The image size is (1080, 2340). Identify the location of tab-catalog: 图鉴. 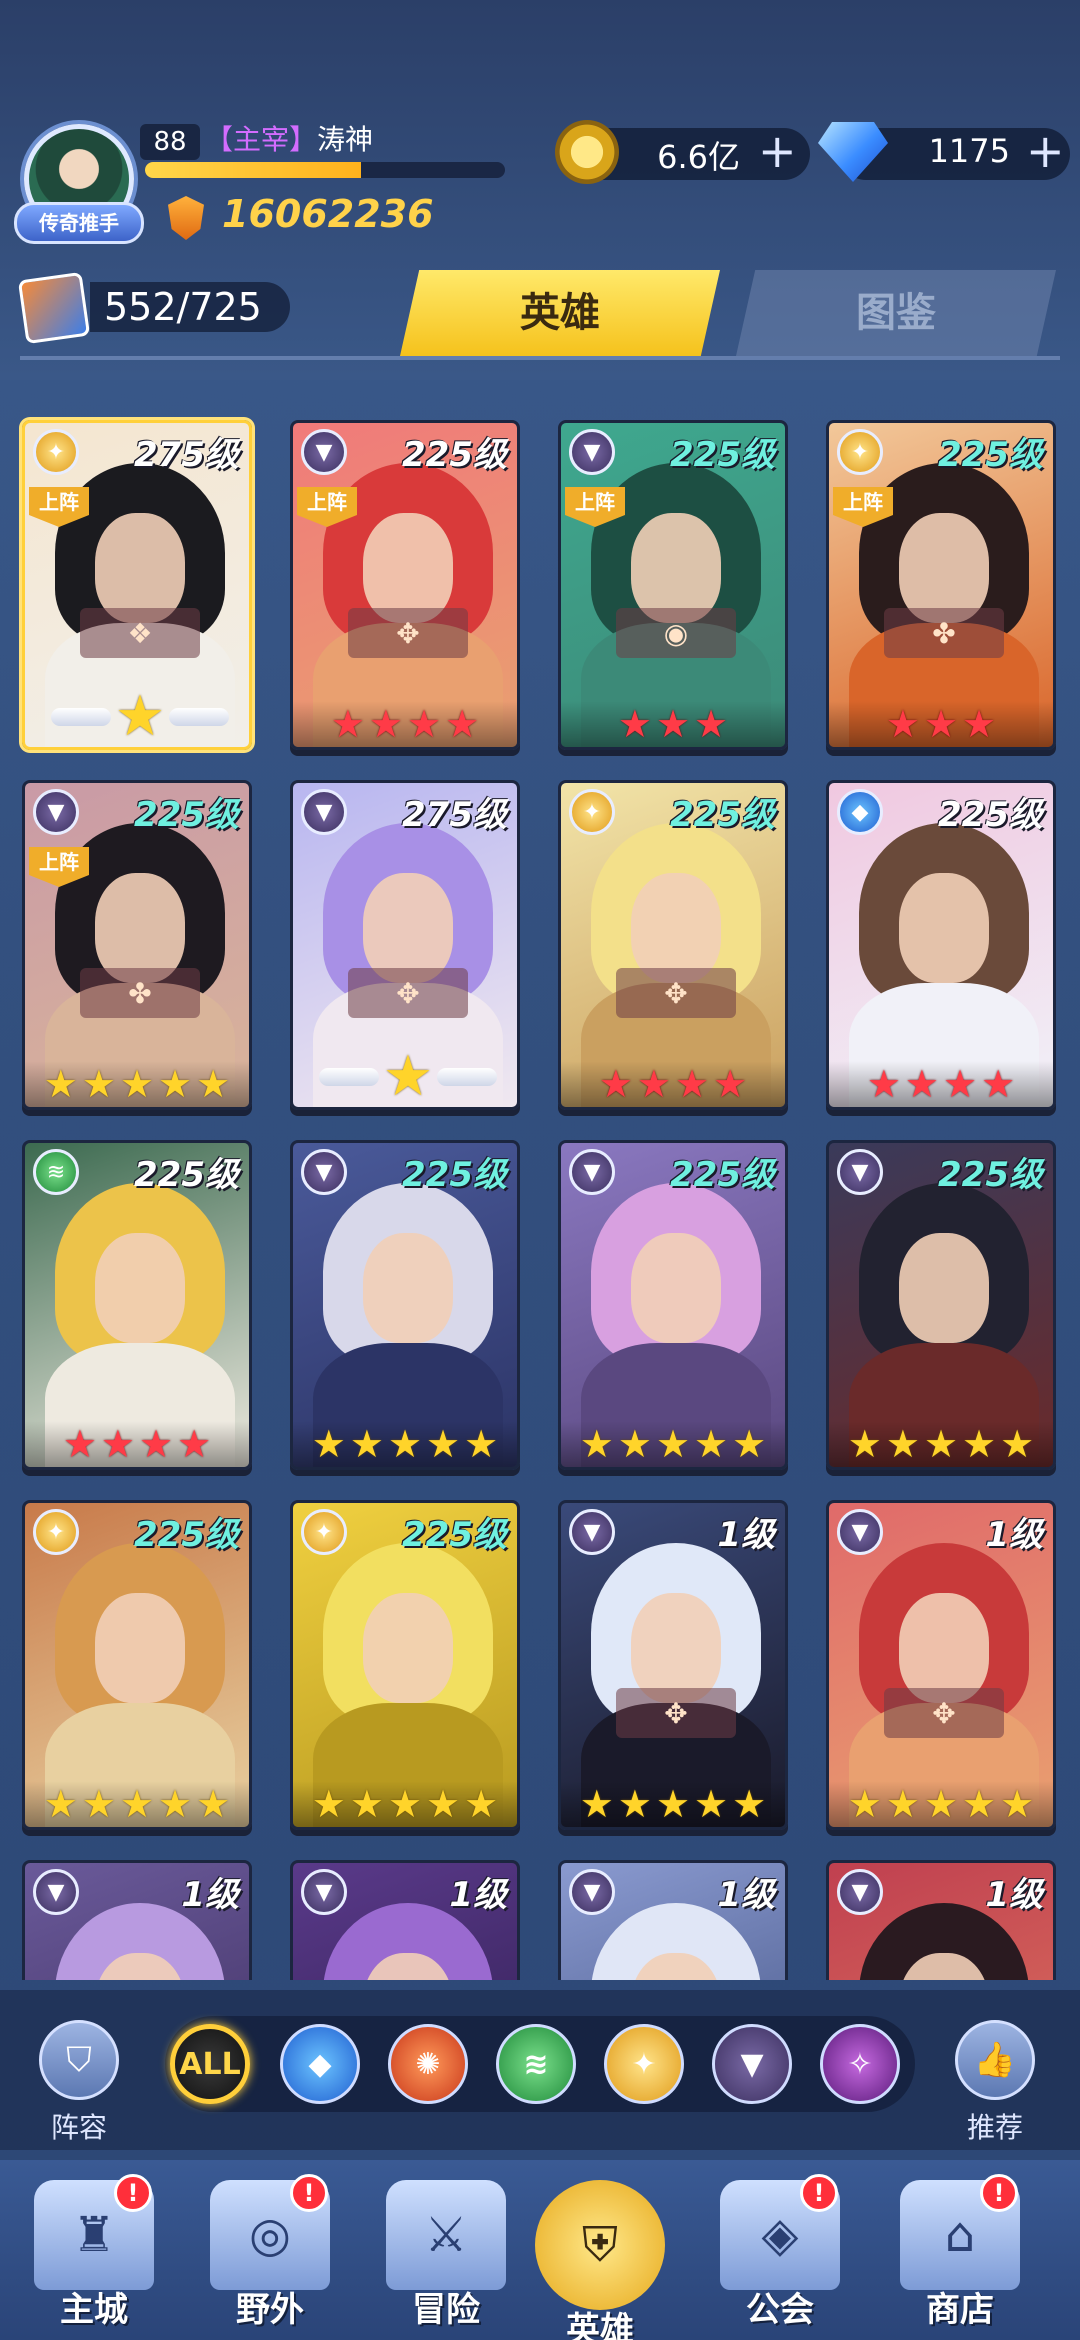
(896, 313).